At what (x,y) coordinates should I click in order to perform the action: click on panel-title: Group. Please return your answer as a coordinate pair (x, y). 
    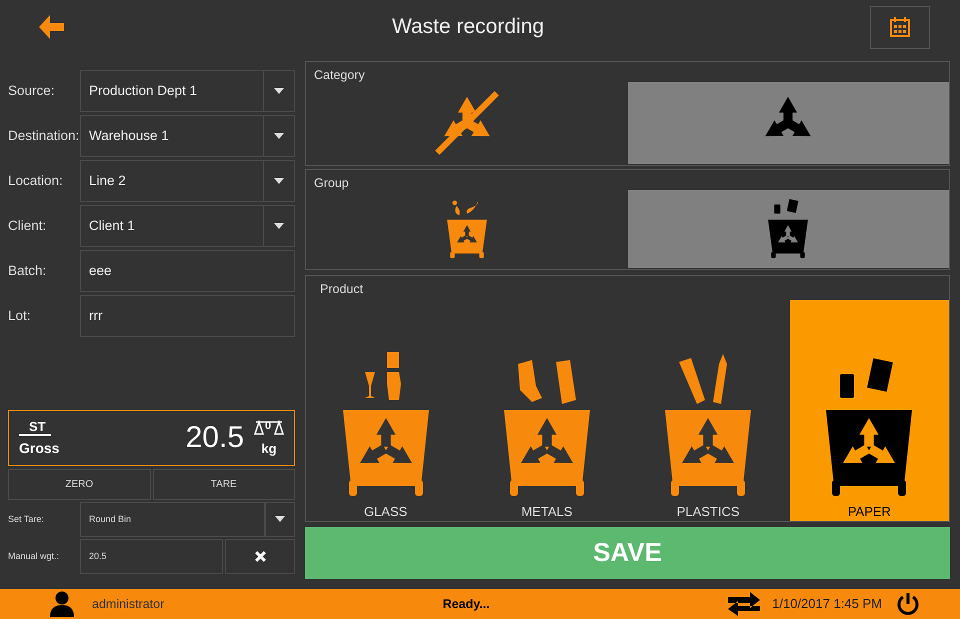
    Looking at the image, I should click on (331, 182).